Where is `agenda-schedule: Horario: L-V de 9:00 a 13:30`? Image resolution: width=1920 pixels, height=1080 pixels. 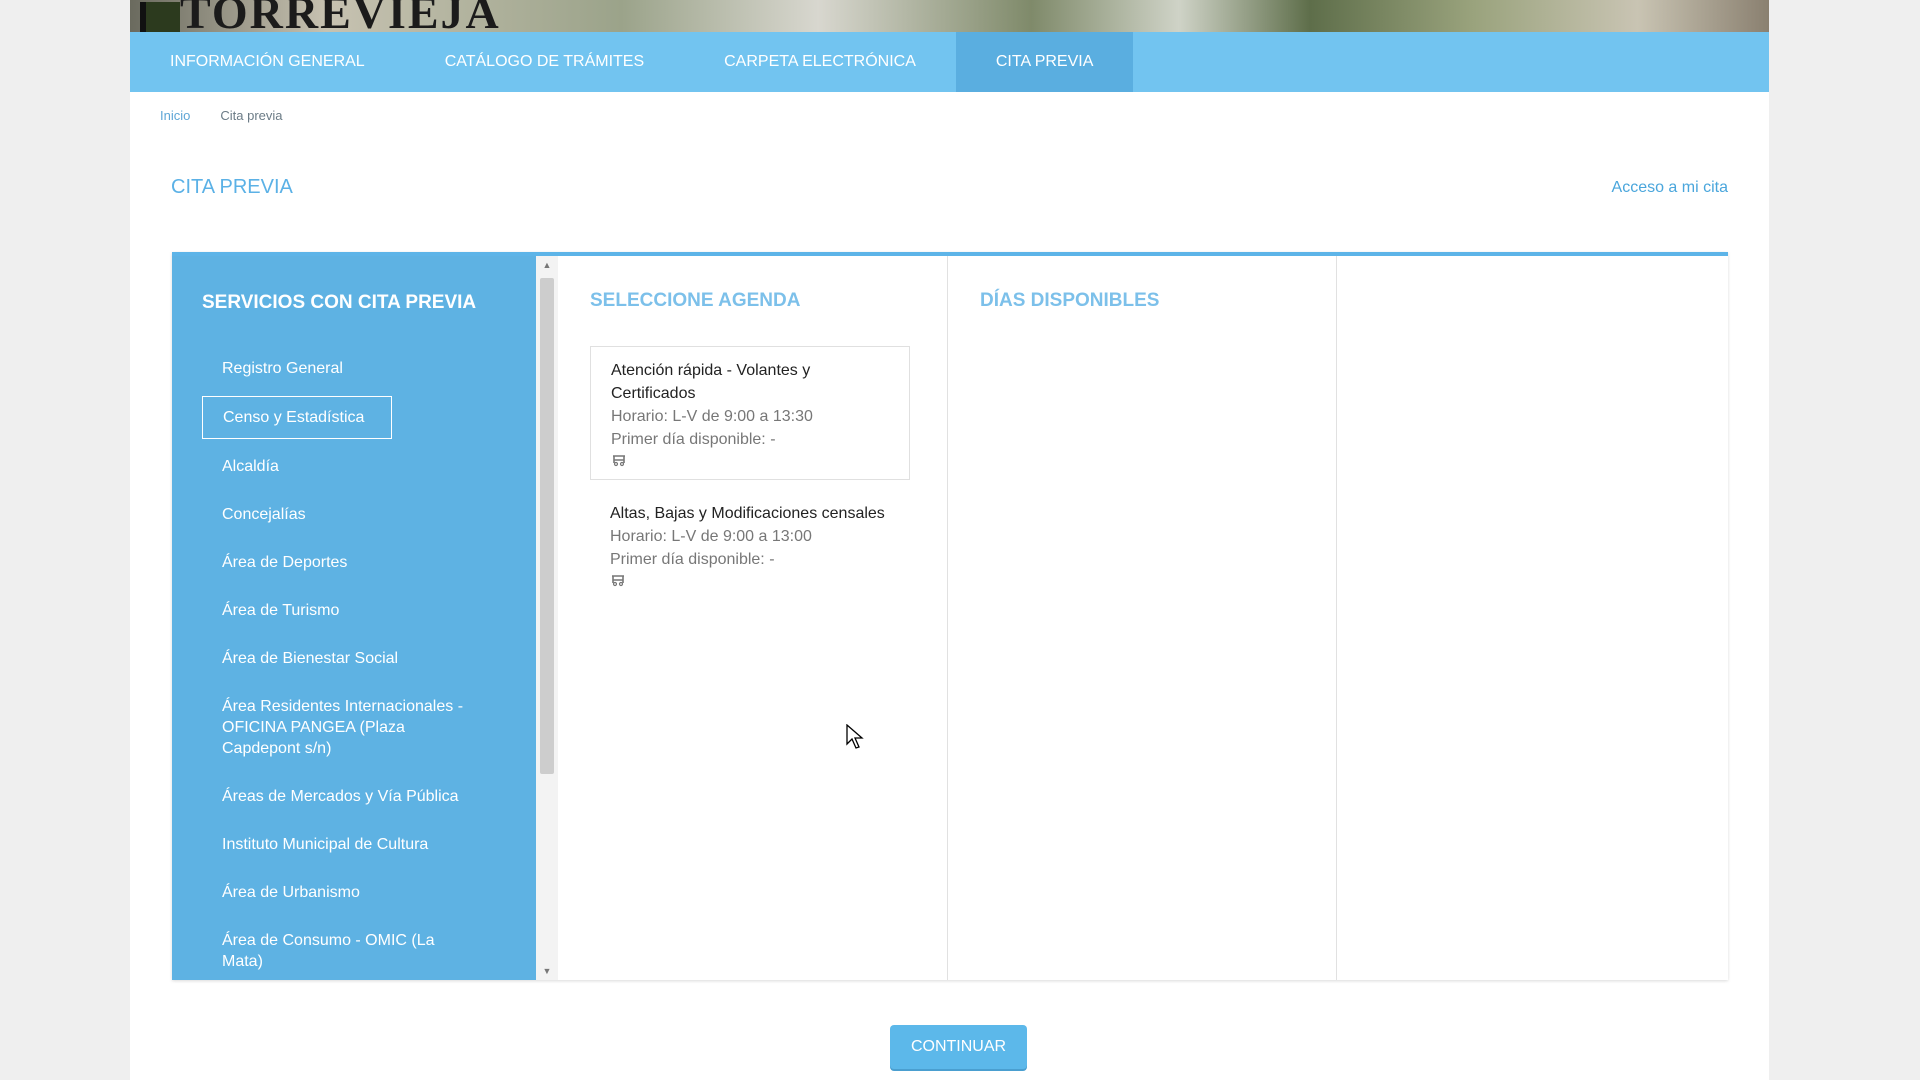
agenda-schedule: Horario: L-V de 9:00 a 13:30 is located at coordinates (712, 416).